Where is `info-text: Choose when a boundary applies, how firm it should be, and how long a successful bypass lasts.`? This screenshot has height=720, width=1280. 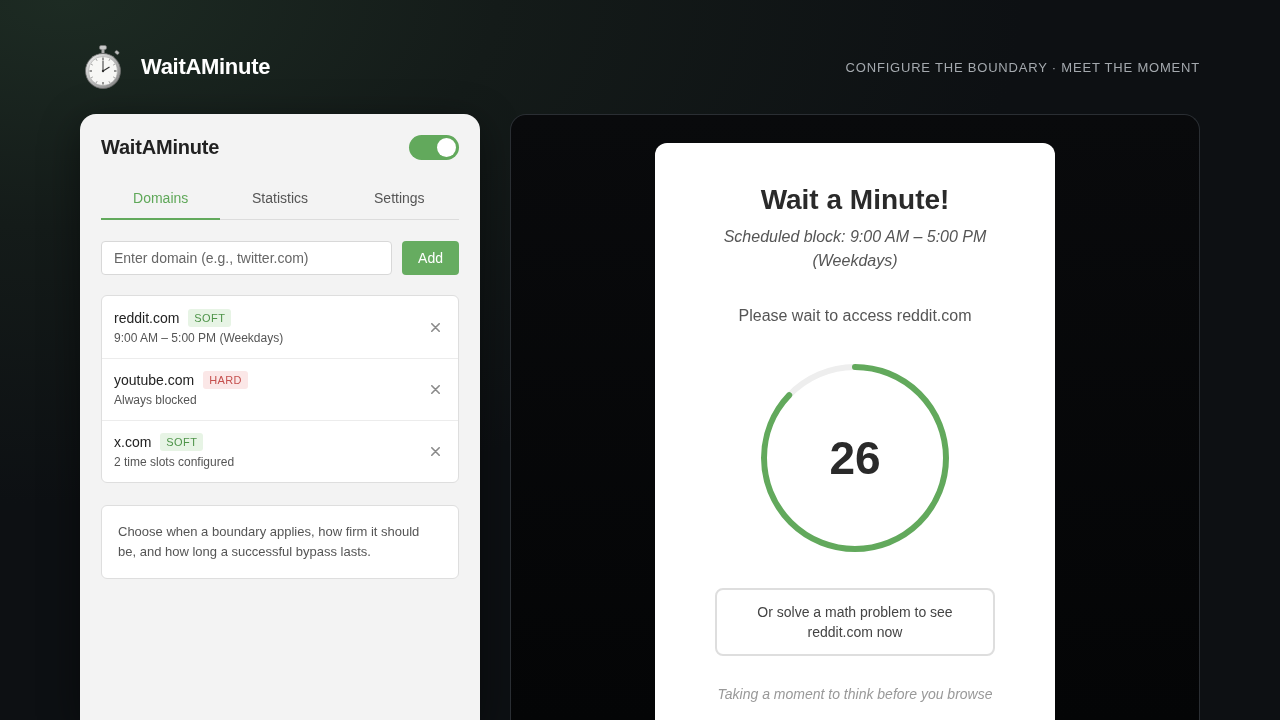
info-text: Choose when a boundary applies, how firm it should be, and how long a successful bypass lasts. is located at coordinates (280, 542).